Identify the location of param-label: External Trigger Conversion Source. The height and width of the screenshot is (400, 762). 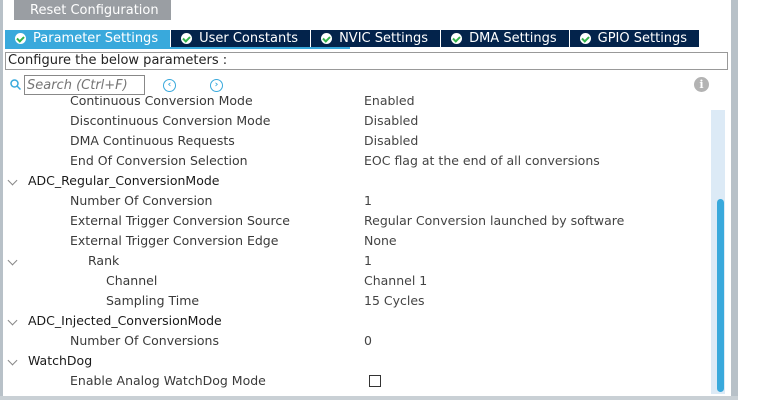
(180, 220).